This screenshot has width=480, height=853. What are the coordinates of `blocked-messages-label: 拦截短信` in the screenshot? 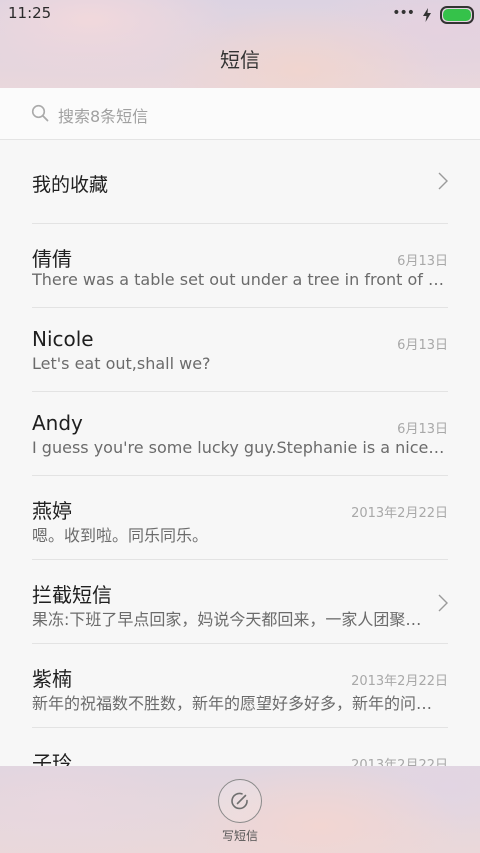 It's located at (72, 595).